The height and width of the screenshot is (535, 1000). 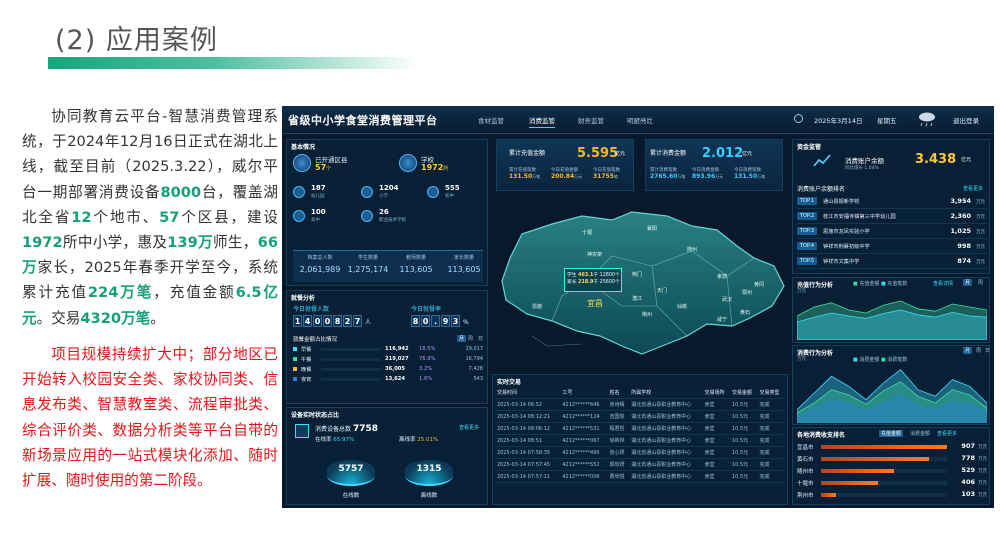 What do you see at coordinates (746, 176) in the screenshot?
I see `sub-stat-number: 131.50` at bounding box center [746, 176].